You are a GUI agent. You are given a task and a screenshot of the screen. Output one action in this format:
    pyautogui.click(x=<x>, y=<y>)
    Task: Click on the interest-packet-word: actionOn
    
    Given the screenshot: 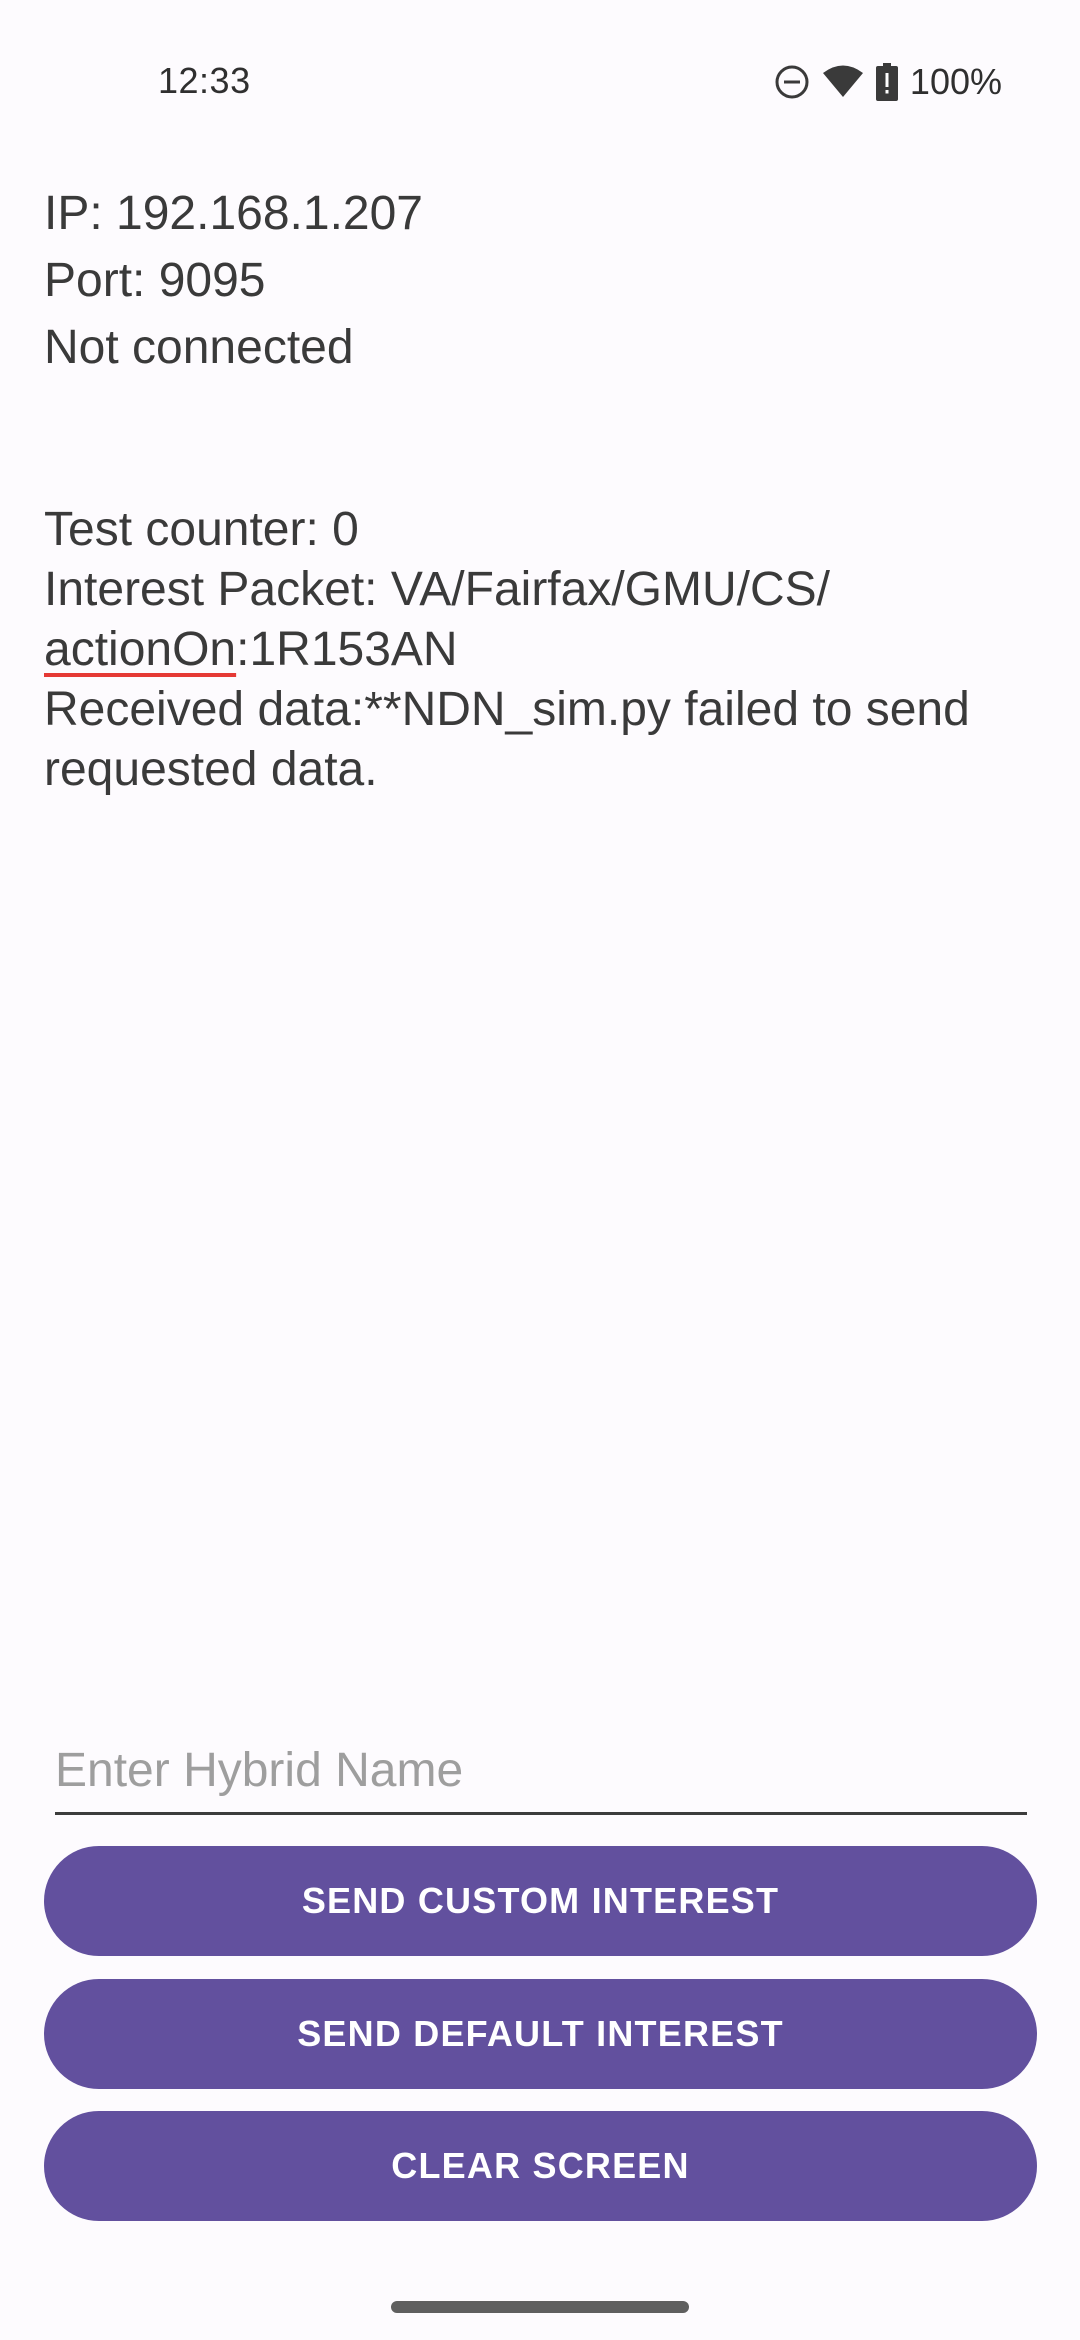 What is the action you would take?
    pyautogui.click(x=140, y=649)
    